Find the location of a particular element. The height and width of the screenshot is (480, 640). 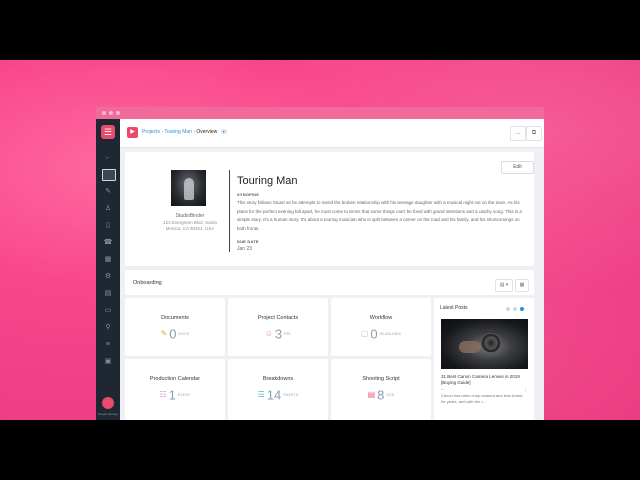

project-poster is located at coordinates (188, 188).